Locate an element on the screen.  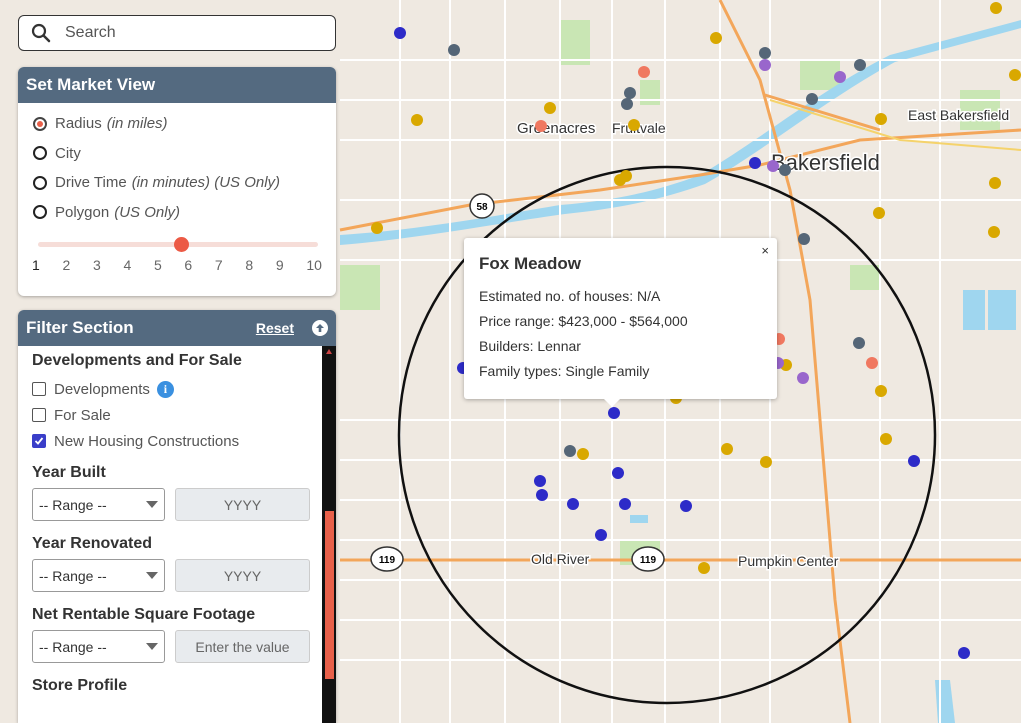
slider-tick: 2 is located at coordinates (66, 265).